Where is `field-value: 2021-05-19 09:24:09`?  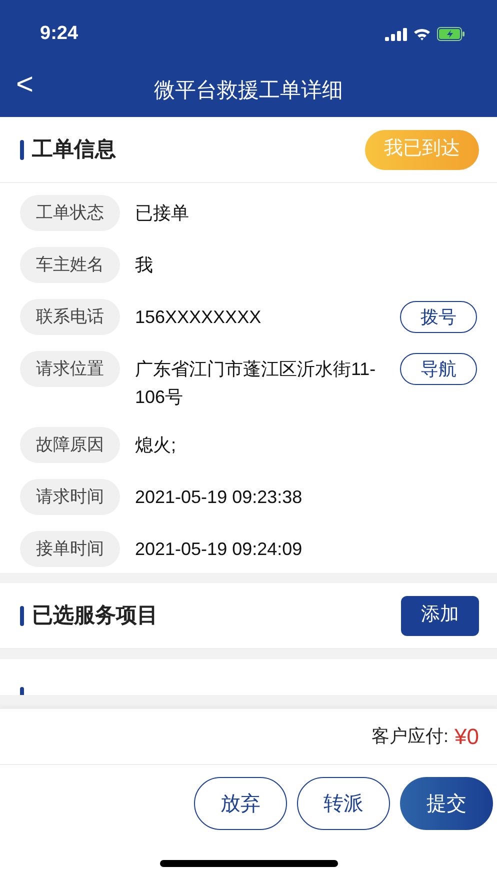 field-value: 2021-05-19 09:24:09 is located at coordinates (219, 549).